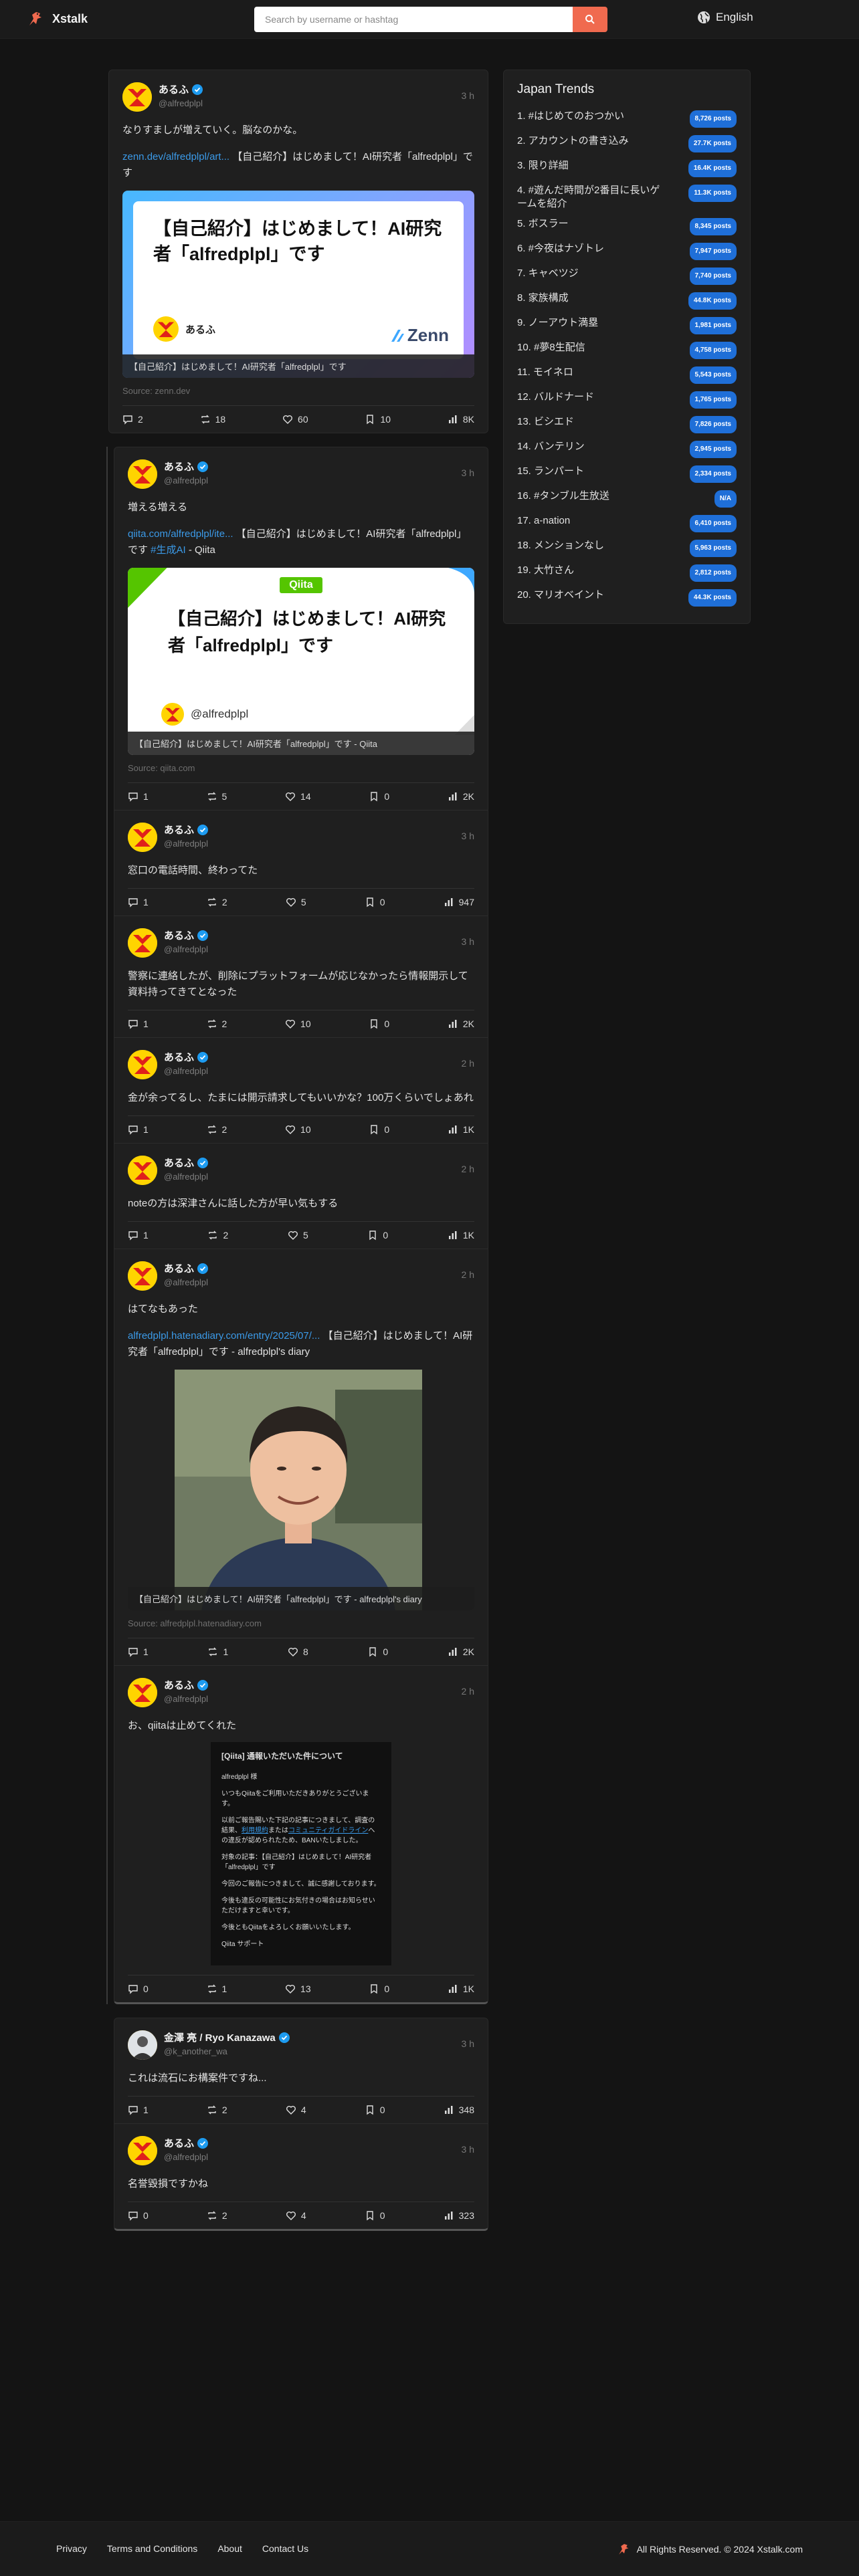 The image size is (859, 2576). Describe the element at coordinates (295, 419) in the screenshot. I see `like-button: 60` at that location.